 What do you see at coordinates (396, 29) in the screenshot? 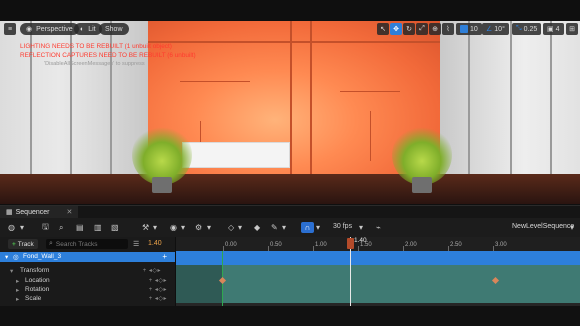
I see `translate-tool-icon: ✥` at bounding box center [396, 29].